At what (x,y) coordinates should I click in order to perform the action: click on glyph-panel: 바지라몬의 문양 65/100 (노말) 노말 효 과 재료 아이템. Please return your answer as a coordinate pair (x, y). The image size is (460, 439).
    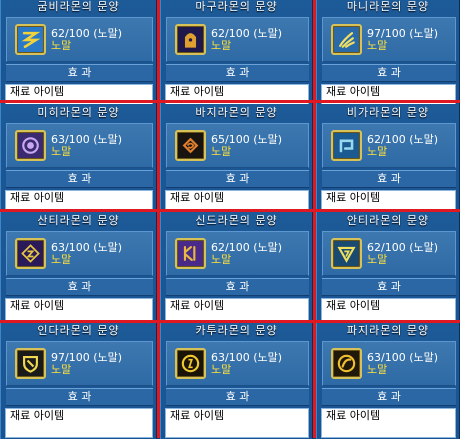
    Looking at the image, I should click on (236, 162).